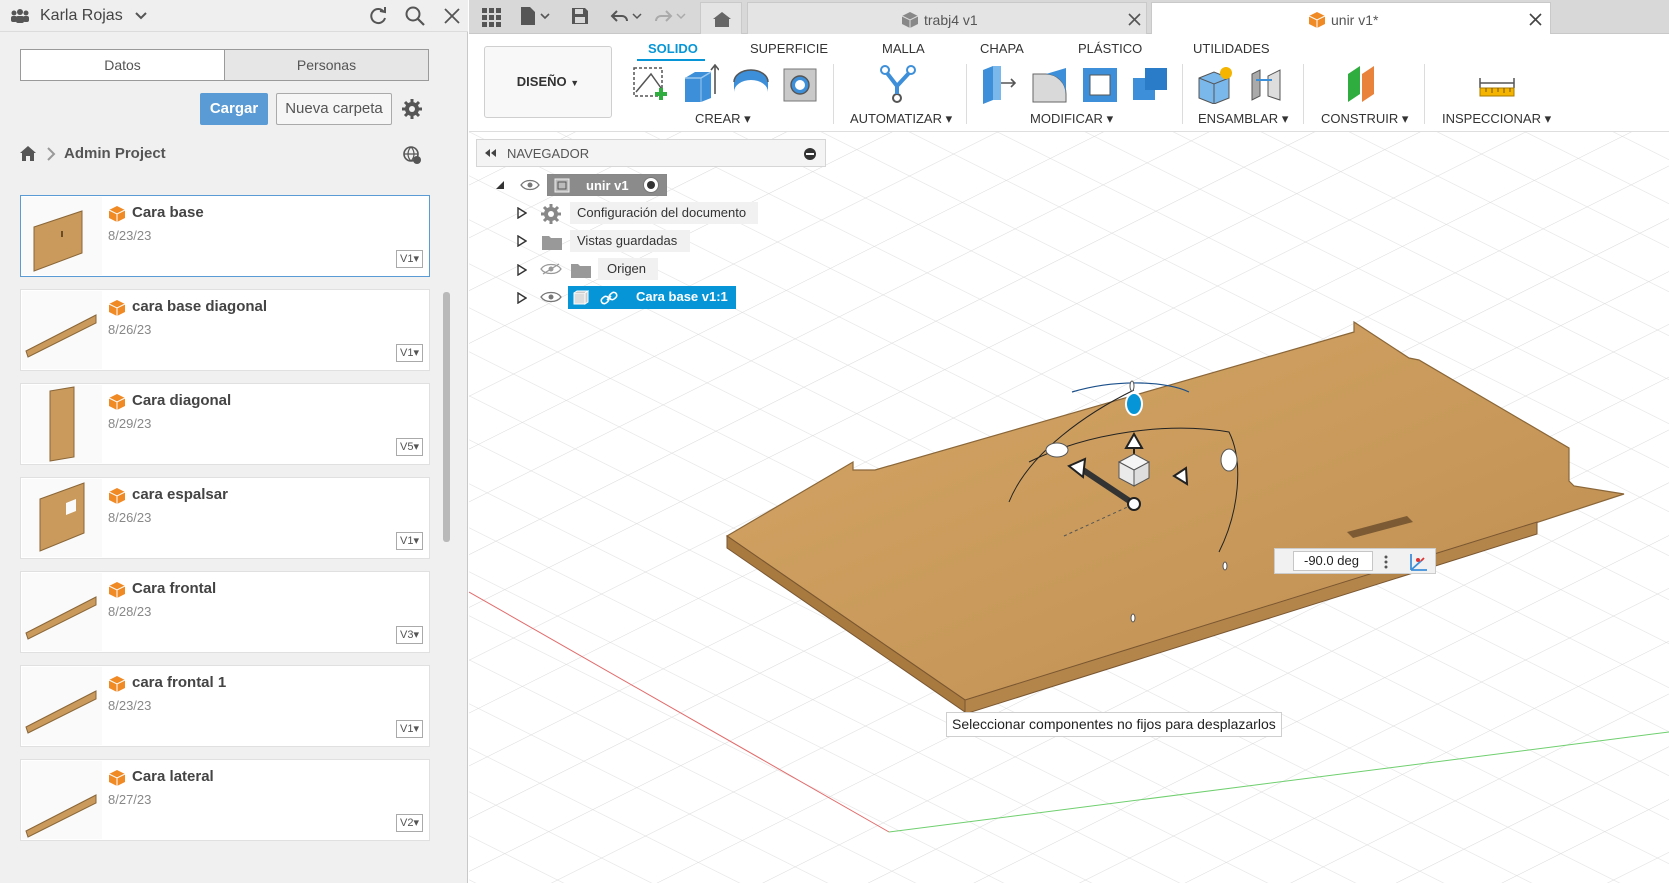 The image size is (1669, 883). I want to click on tree-item-document-settings: Configuración del documento, so click(664, 213).